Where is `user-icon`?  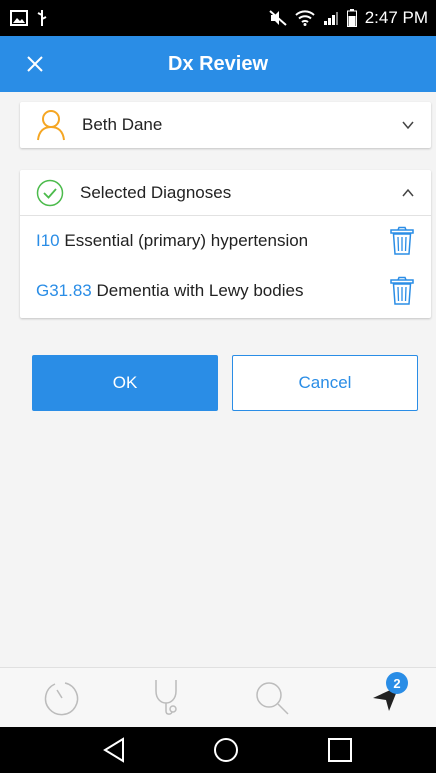
user-icon is located at coordinates (51, 125).